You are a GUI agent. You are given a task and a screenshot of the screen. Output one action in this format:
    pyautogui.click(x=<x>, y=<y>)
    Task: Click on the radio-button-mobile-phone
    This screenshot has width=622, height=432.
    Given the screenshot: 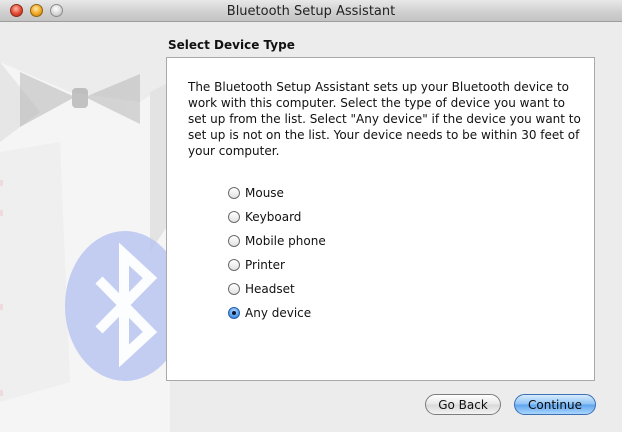 What is the action you would take?
    pyautogui.click(x=234, y=241)
    